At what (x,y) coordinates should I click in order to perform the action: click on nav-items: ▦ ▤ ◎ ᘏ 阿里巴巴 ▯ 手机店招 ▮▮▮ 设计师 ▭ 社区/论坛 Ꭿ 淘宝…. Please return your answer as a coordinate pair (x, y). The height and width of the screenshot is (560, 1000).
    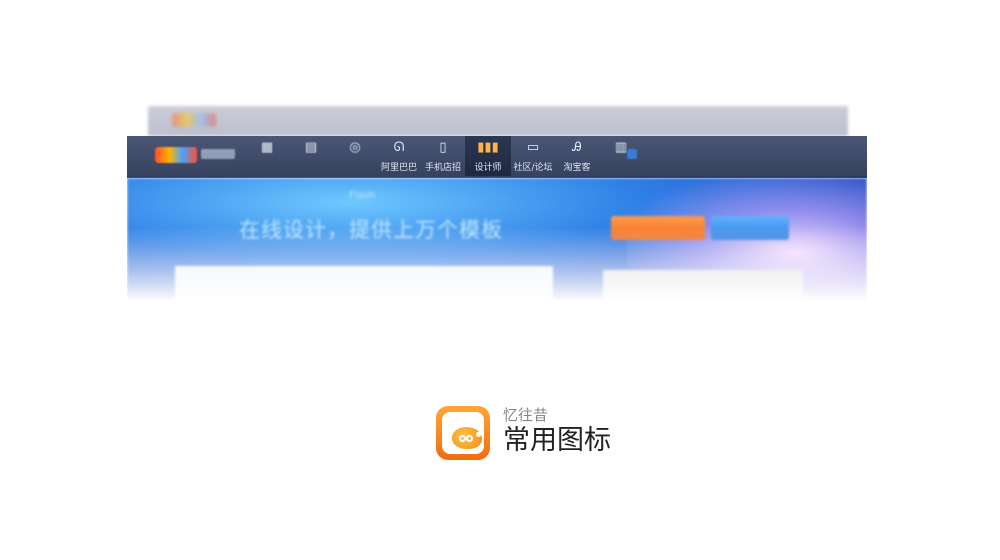
    Looking at the image, I should click on (444, 156).